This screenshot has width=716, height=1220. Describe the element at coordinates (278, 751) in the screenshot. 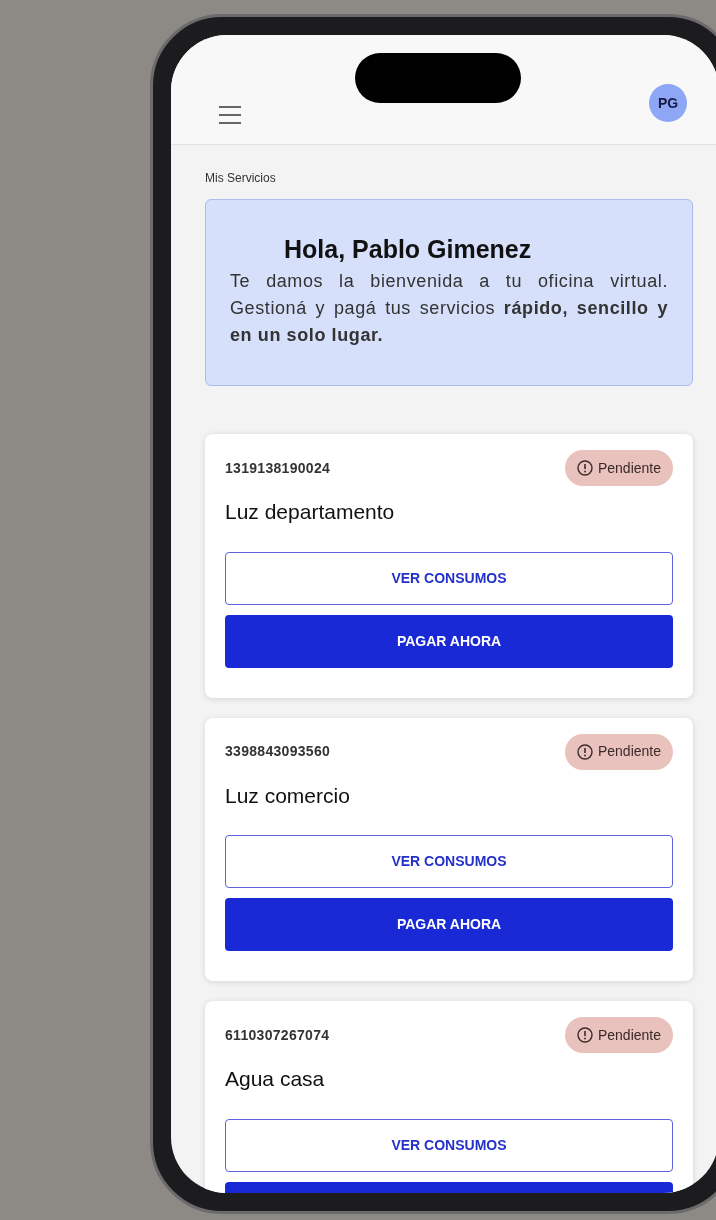

I see `account-number: 3398843093560` at that location.